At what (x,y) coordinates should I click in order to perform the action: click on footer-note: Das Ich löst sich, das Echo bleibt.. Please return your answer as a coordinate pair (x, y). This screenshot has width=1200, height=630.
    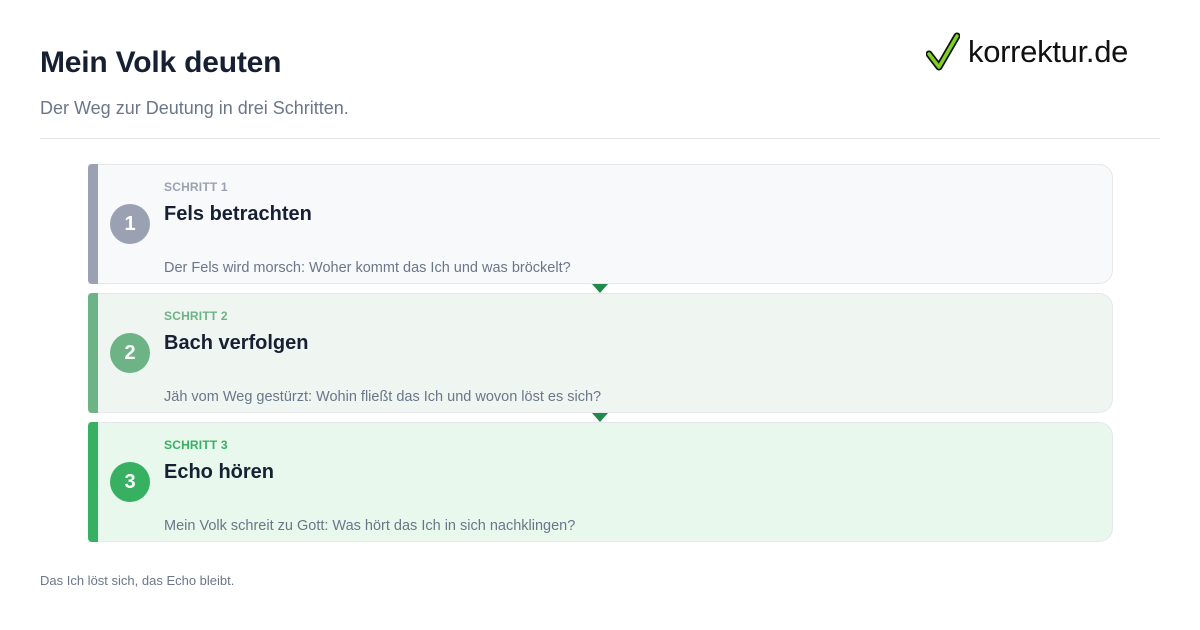
    Looking at the image, I should click on (137, 580).